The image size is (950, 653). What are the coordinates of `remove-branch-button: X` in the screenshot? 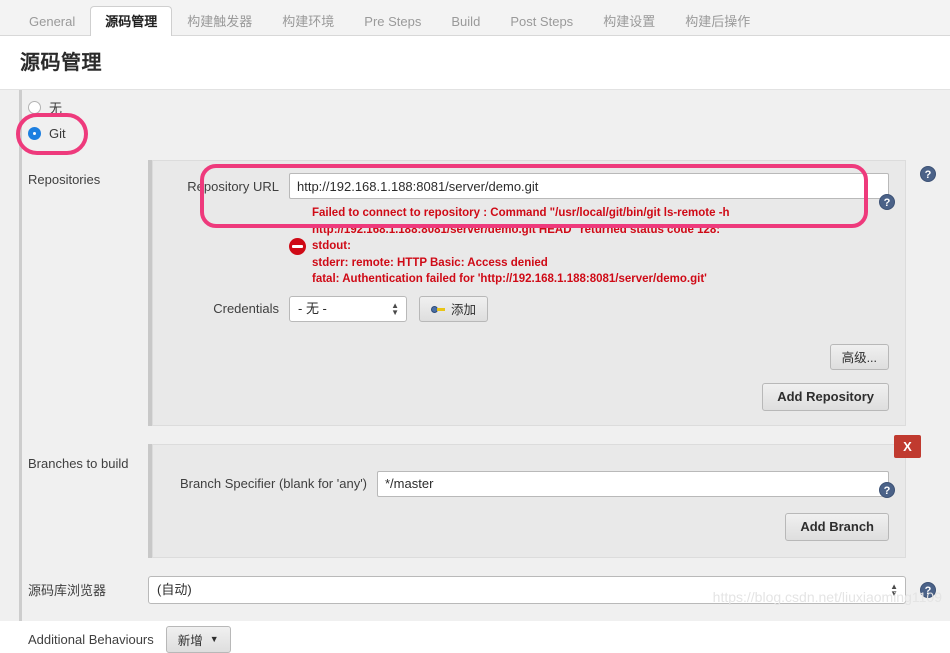 It's located at (907, 446).